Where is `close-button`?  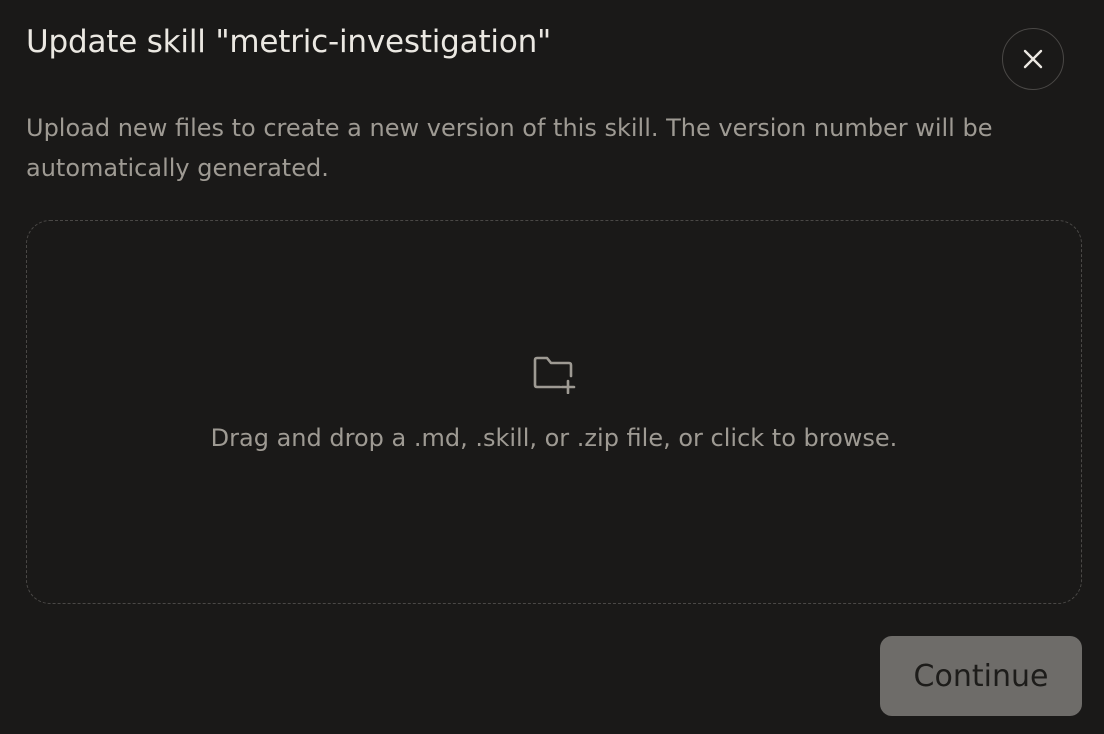 close-button is located at coordinates (1033, 59).